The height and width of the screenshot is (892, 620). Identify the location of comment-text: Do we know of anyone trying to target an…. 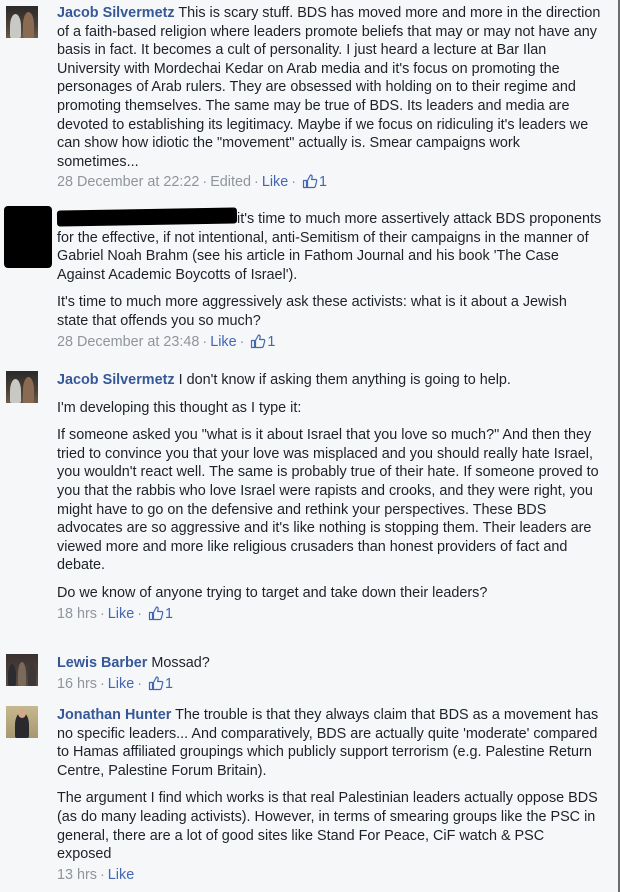
(272, 592).